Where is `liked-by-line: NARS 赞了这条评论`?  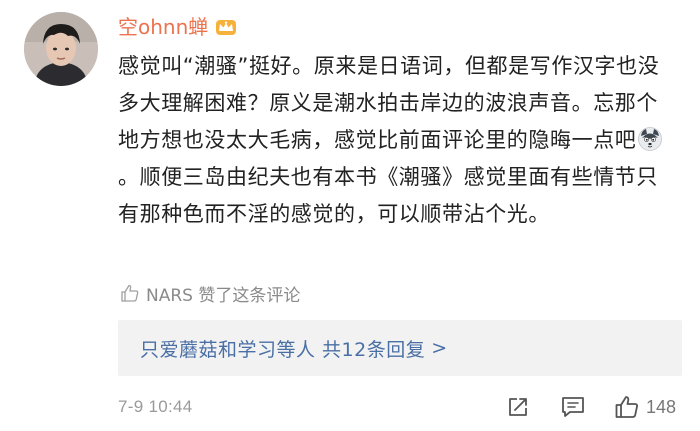
liked-by-line: NARS 赞了这条评论 is located at coordinates (210, 293).